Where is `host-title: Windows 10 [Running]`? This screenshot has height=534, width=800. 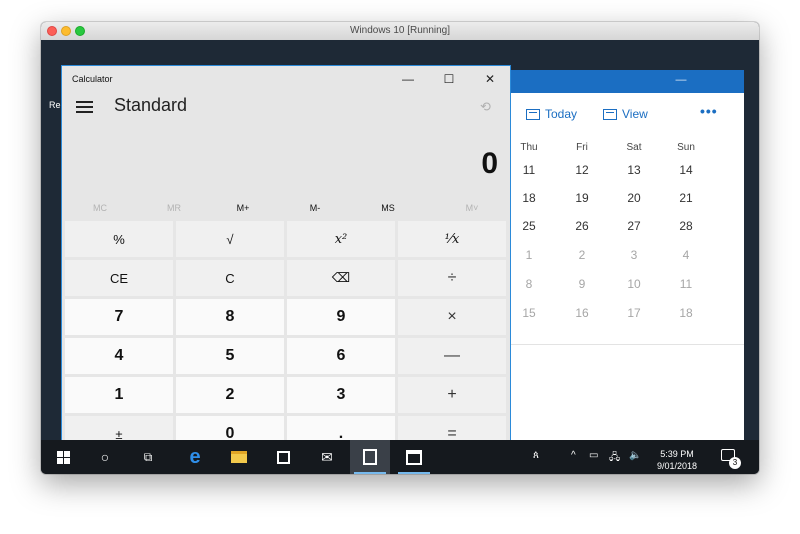
host-title: Windows 10 [Running] is located at coordinates (400, 30).